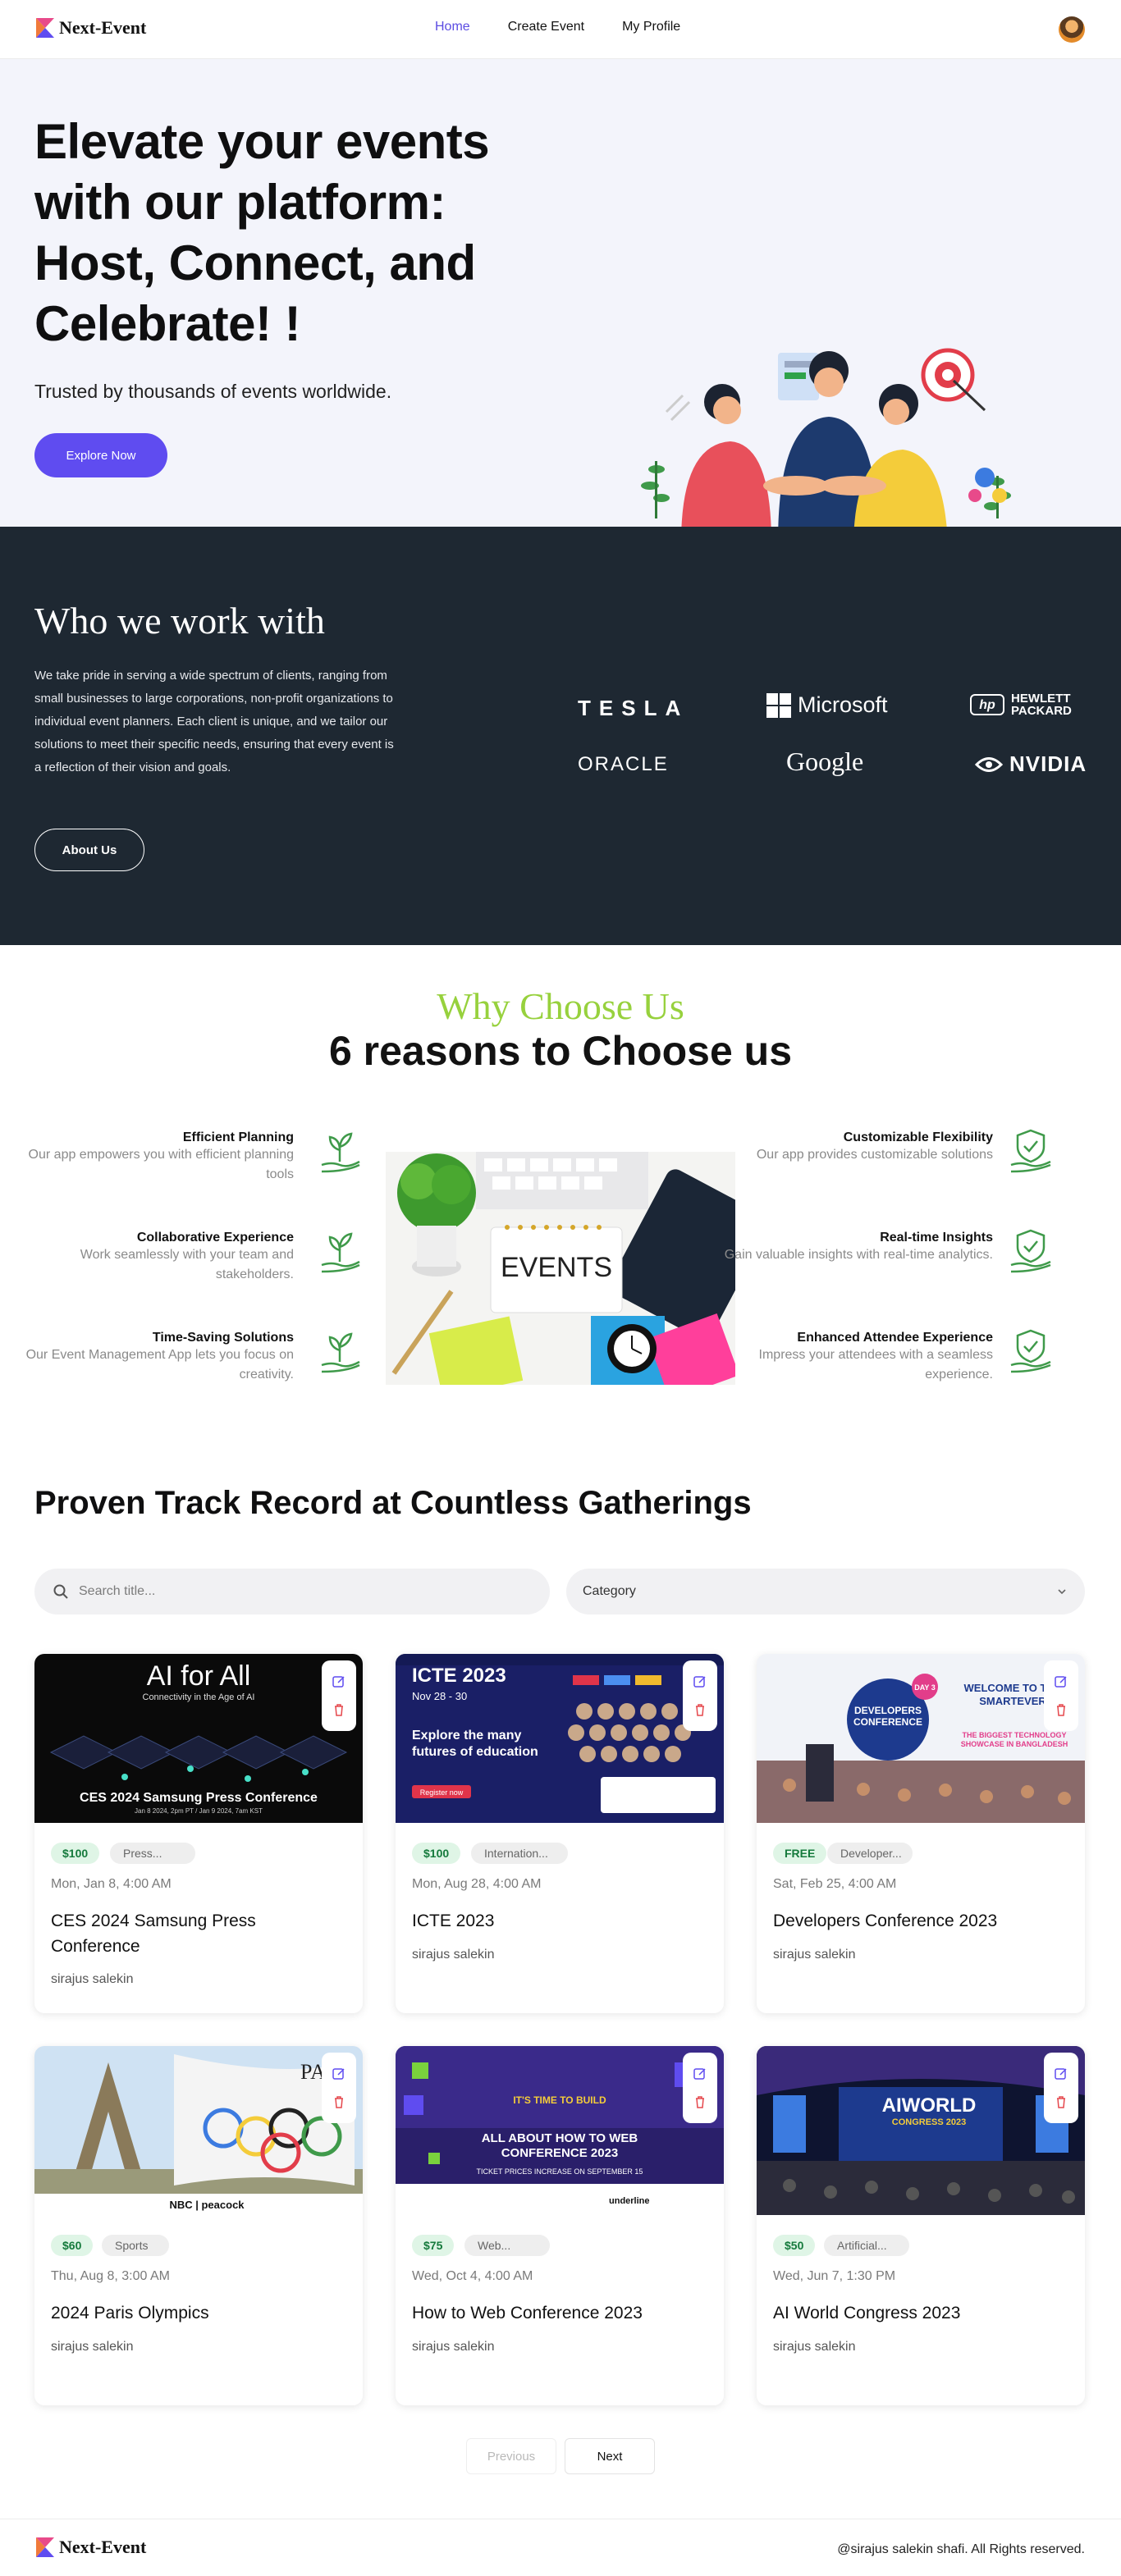 Image resolution: width=1121 pixels, height=2576 pixels. I want to click on footer-brand-name: Next-Event, so click(103, 2547).